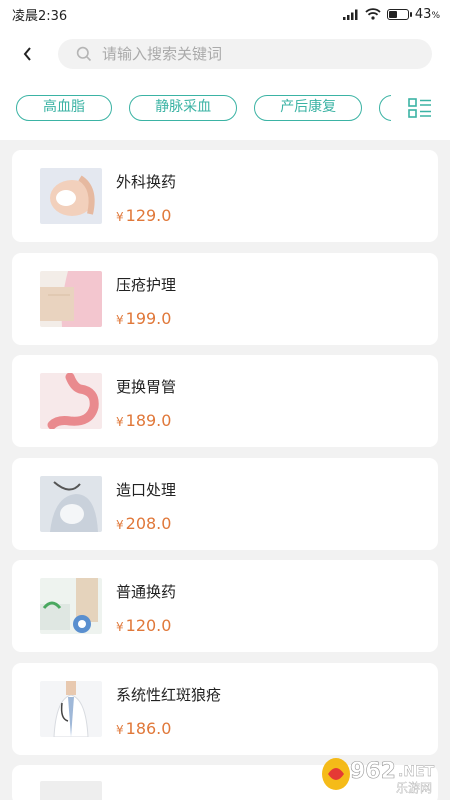 Image resolution: width=450 pixels, height=800 pixels. I want to click on product-card: 外科换药 ¥129.0, so click(225, 196).